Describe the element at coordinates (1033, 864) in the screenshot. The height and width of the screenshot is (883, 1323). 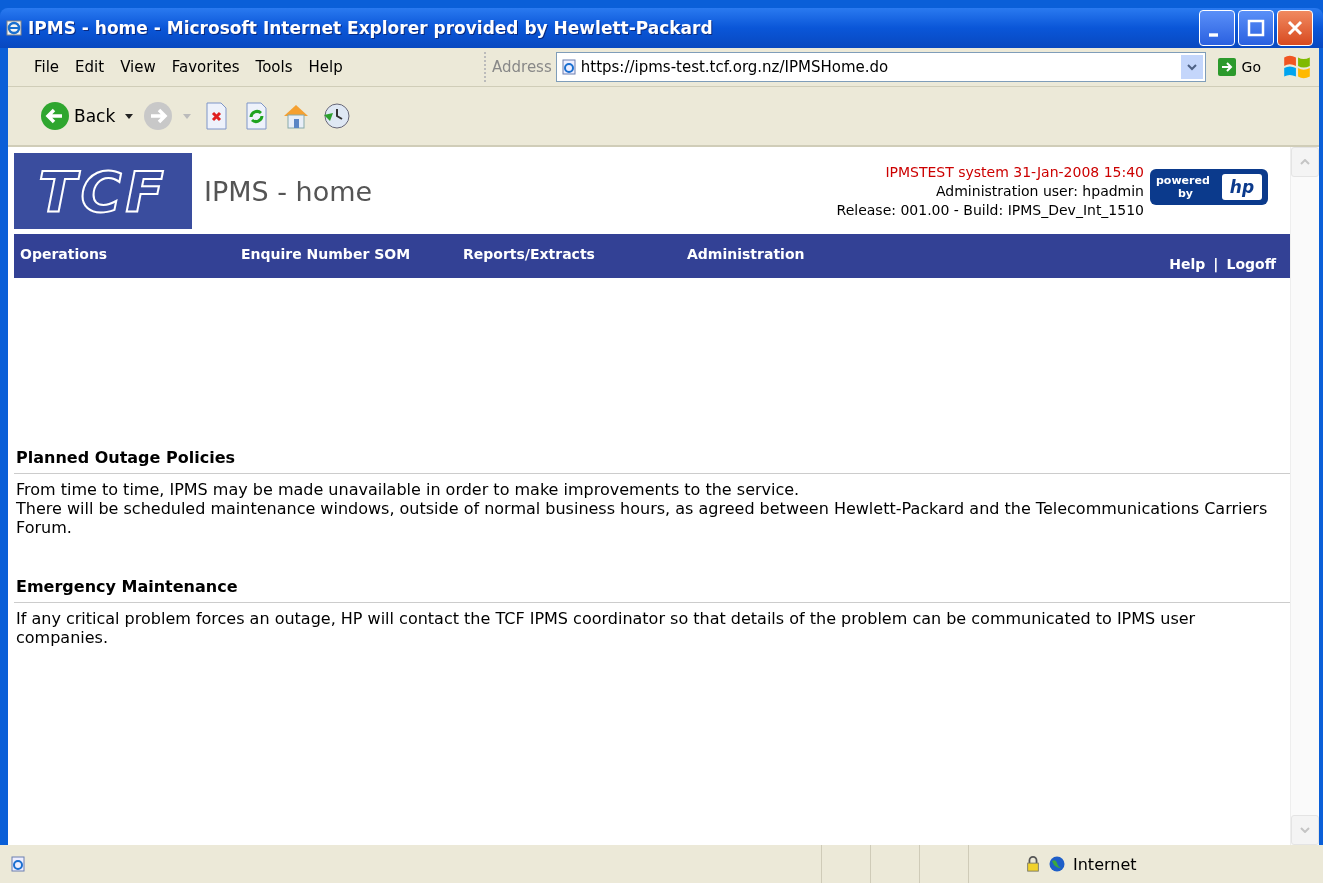
I see `lock-icon` at that location.